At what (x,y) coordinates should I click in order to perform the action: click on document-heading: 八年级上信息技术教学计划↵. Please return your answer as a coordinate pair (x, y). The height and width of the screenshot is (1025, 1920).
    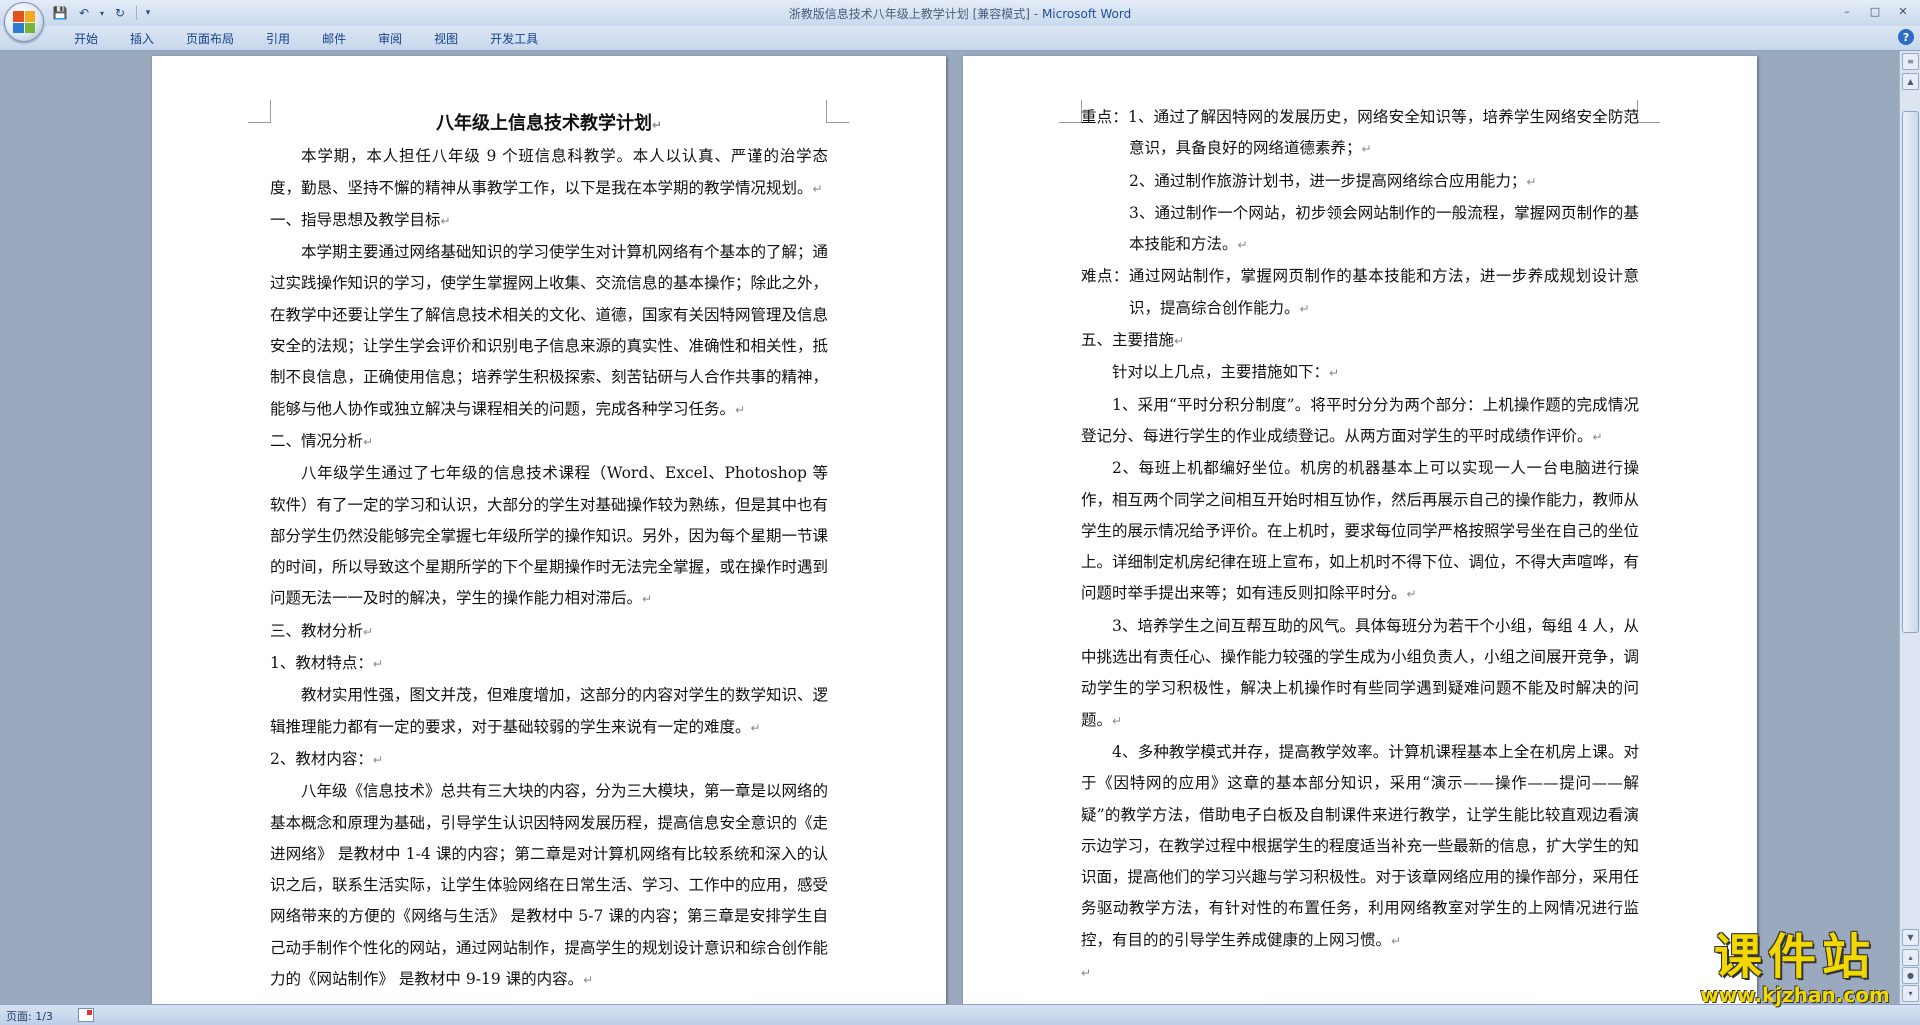
    Looking at the image, I should click on (549, 123).